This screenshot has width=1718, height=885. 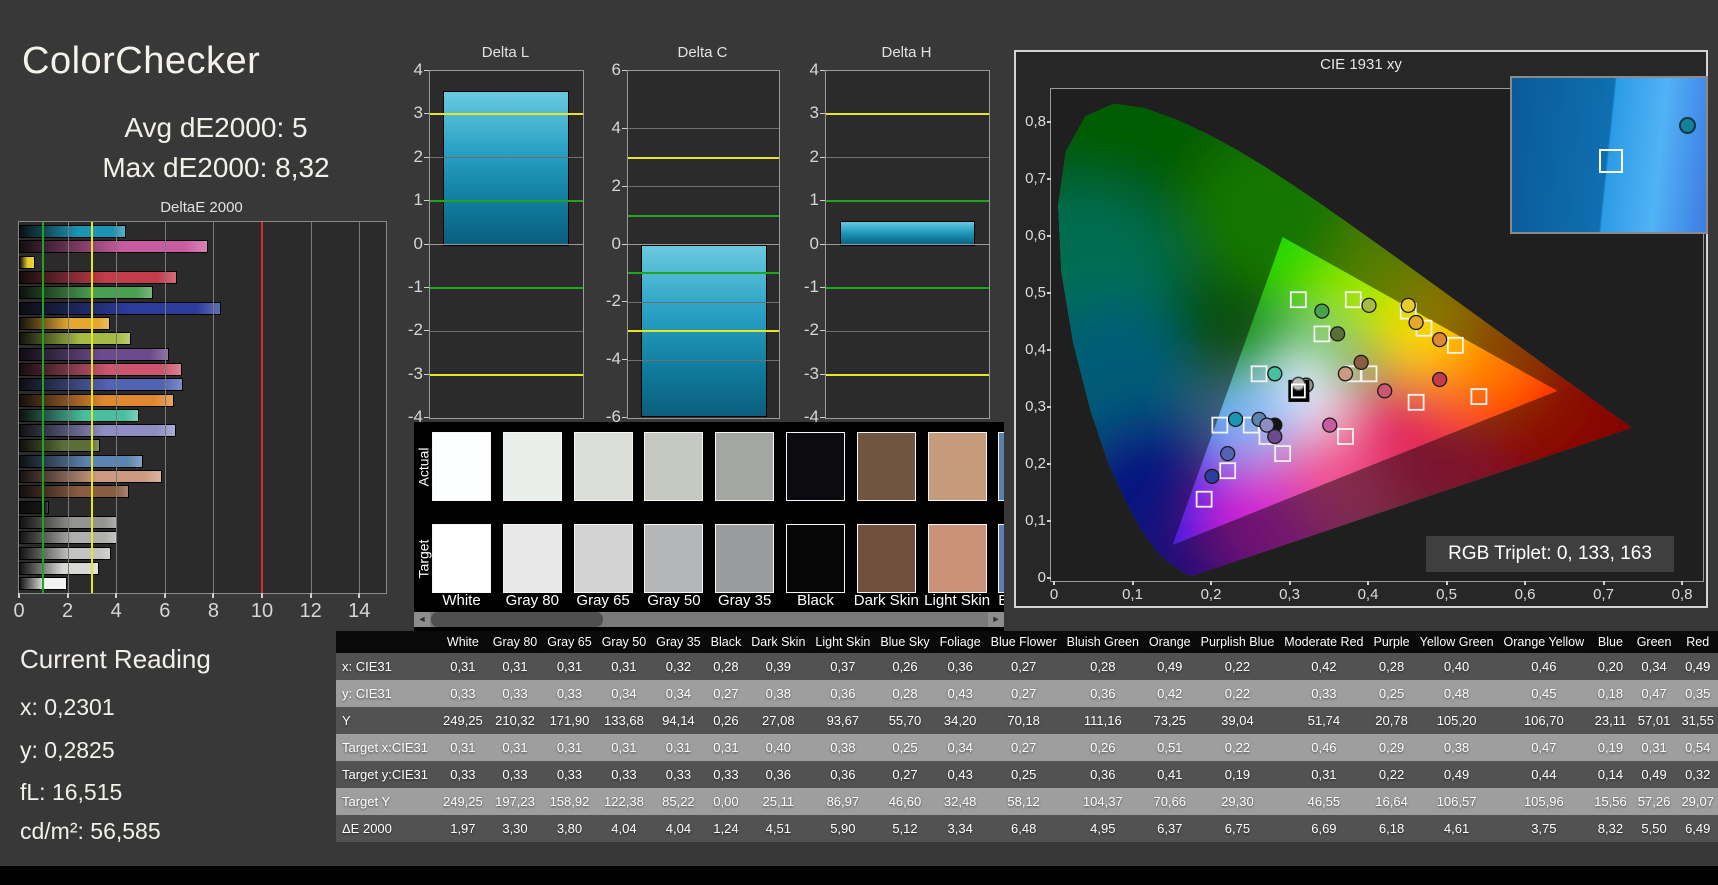 What do you see at coordinates (814, 200) in the screenshot?
I see `delta_h-ylabel-1: 1` at bounding box center [814, 200].